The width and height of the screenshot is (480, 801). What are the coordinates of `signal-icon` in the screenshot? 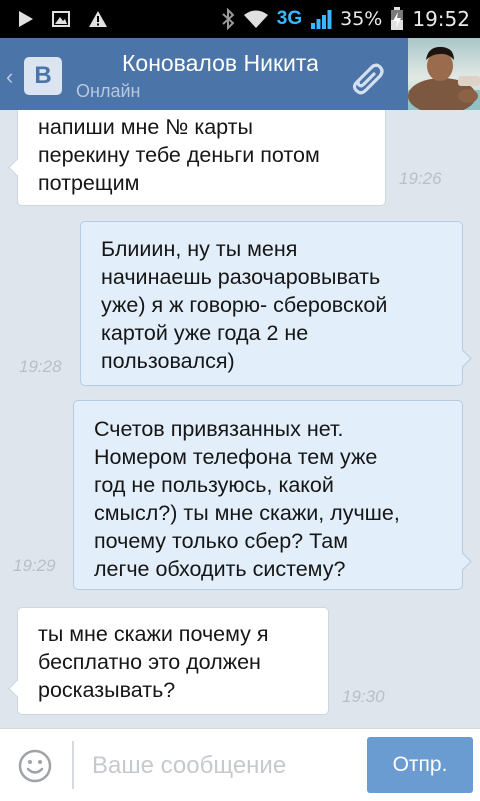 It's located at (321, 19).